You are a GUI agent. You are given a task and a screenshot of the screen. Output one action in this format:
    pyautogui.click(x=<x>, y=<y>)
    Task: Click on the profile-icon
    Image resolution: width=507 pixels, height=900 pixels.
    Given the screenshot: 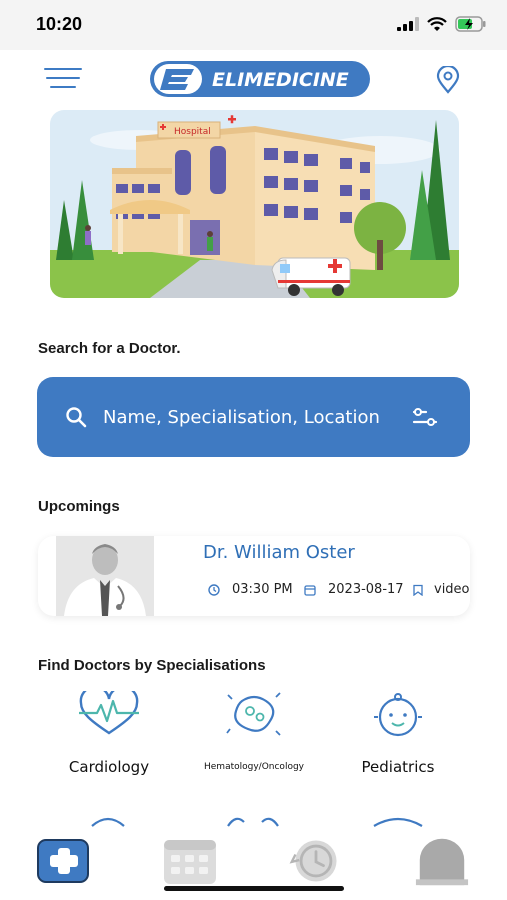 What is the action you would take?
    pyautogui.click(x=442, y=861)
    